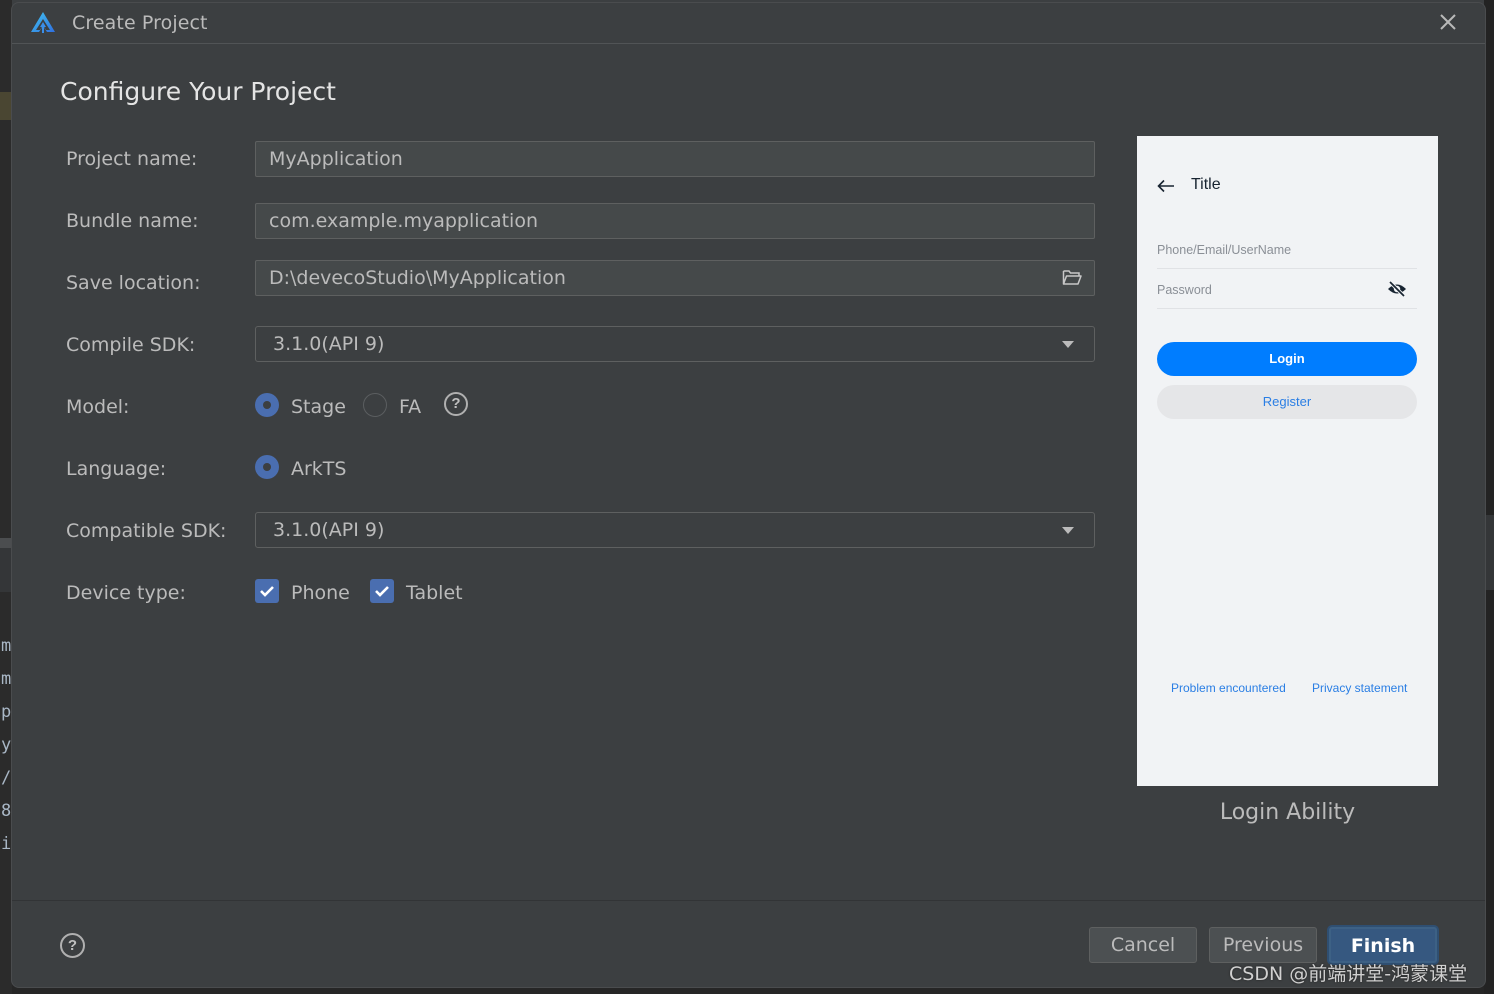 Image resolution: width=1494 pixels, height=994 pixels. I want to click on deveco-logo-icon, so click(43, 22).